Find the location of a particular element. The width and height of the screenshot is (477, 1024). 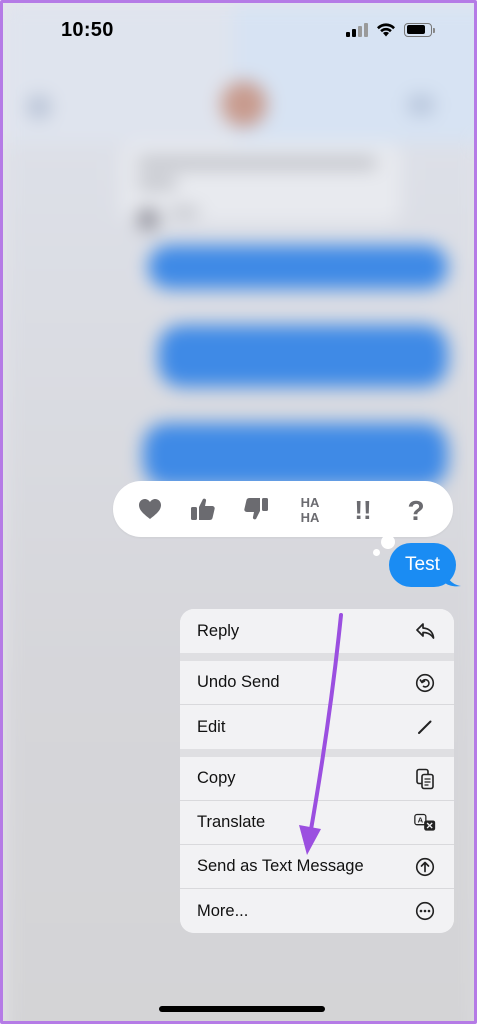

wifi-icon is located at coordinates (386, 30).